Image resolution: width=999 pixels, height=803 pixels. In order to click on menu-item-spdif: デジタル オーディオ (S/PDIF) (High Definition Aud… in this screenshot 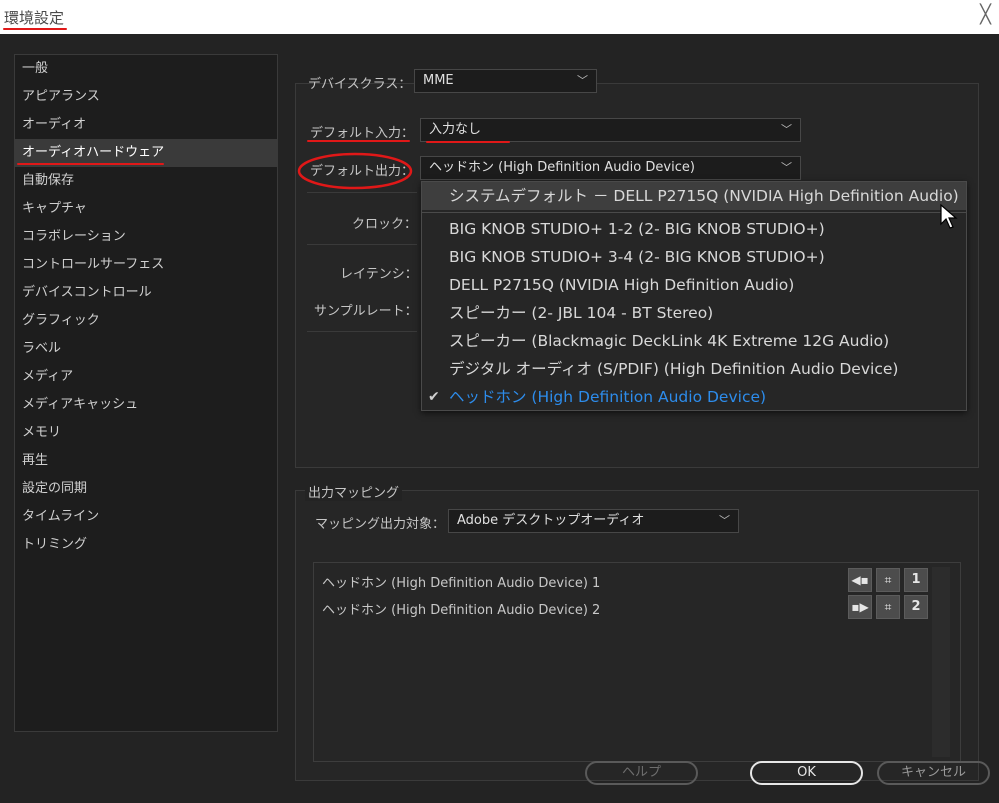, I will do `click(694, 369)`.